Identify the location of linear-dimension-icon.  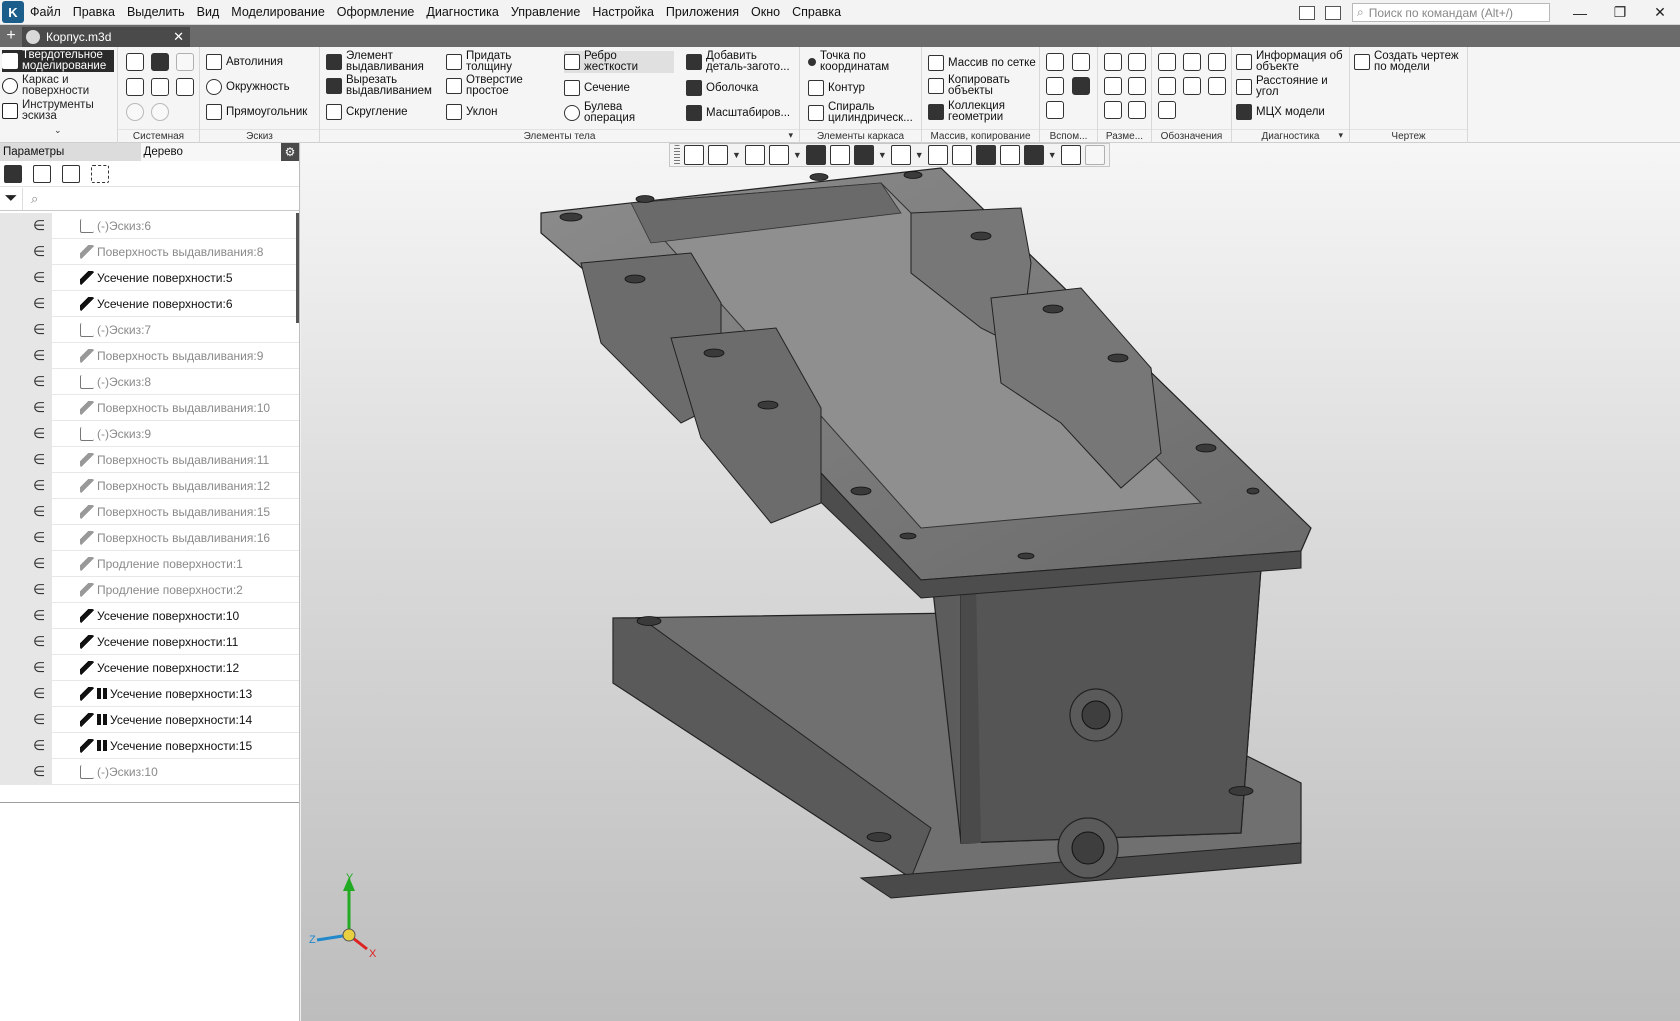
(1113, 62).